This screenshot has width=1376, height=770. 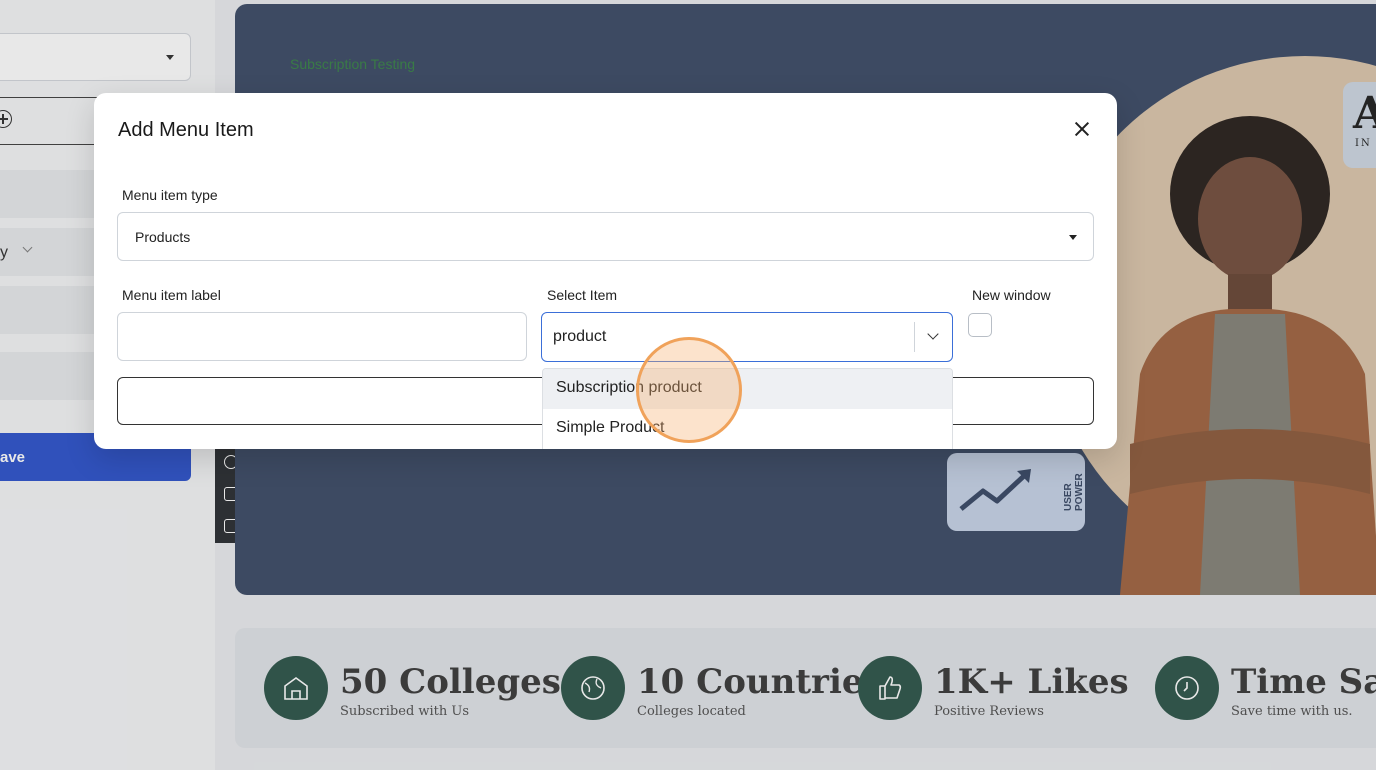 I want to click on menu-item-type-select: Products, so click(x=605, y=236).